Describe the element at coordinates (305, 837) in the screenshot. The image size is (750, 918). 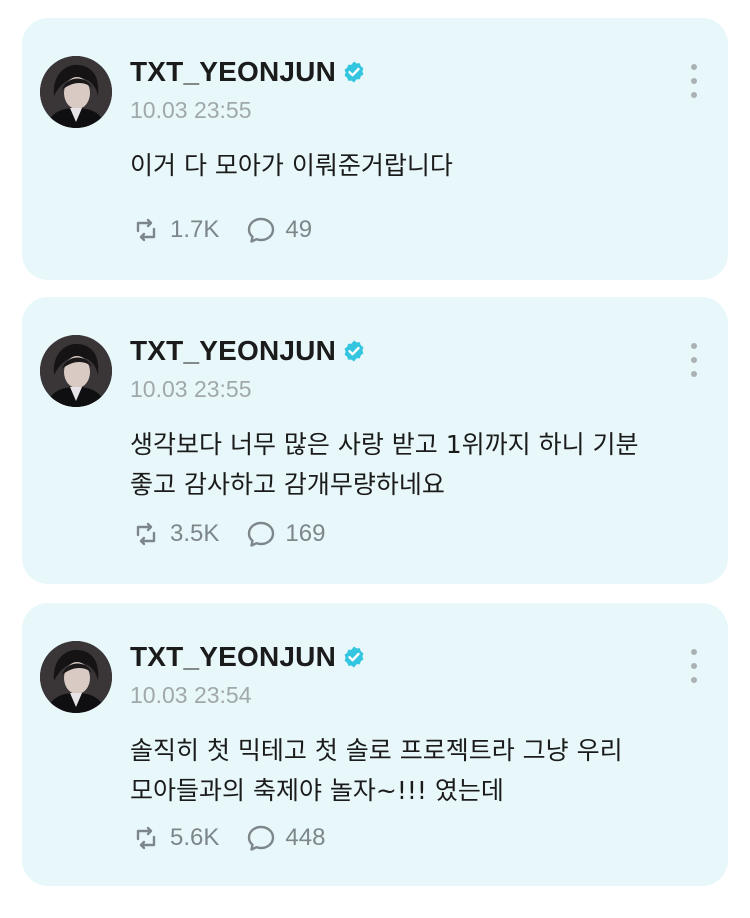
I see `comment-count: 448` at that location.